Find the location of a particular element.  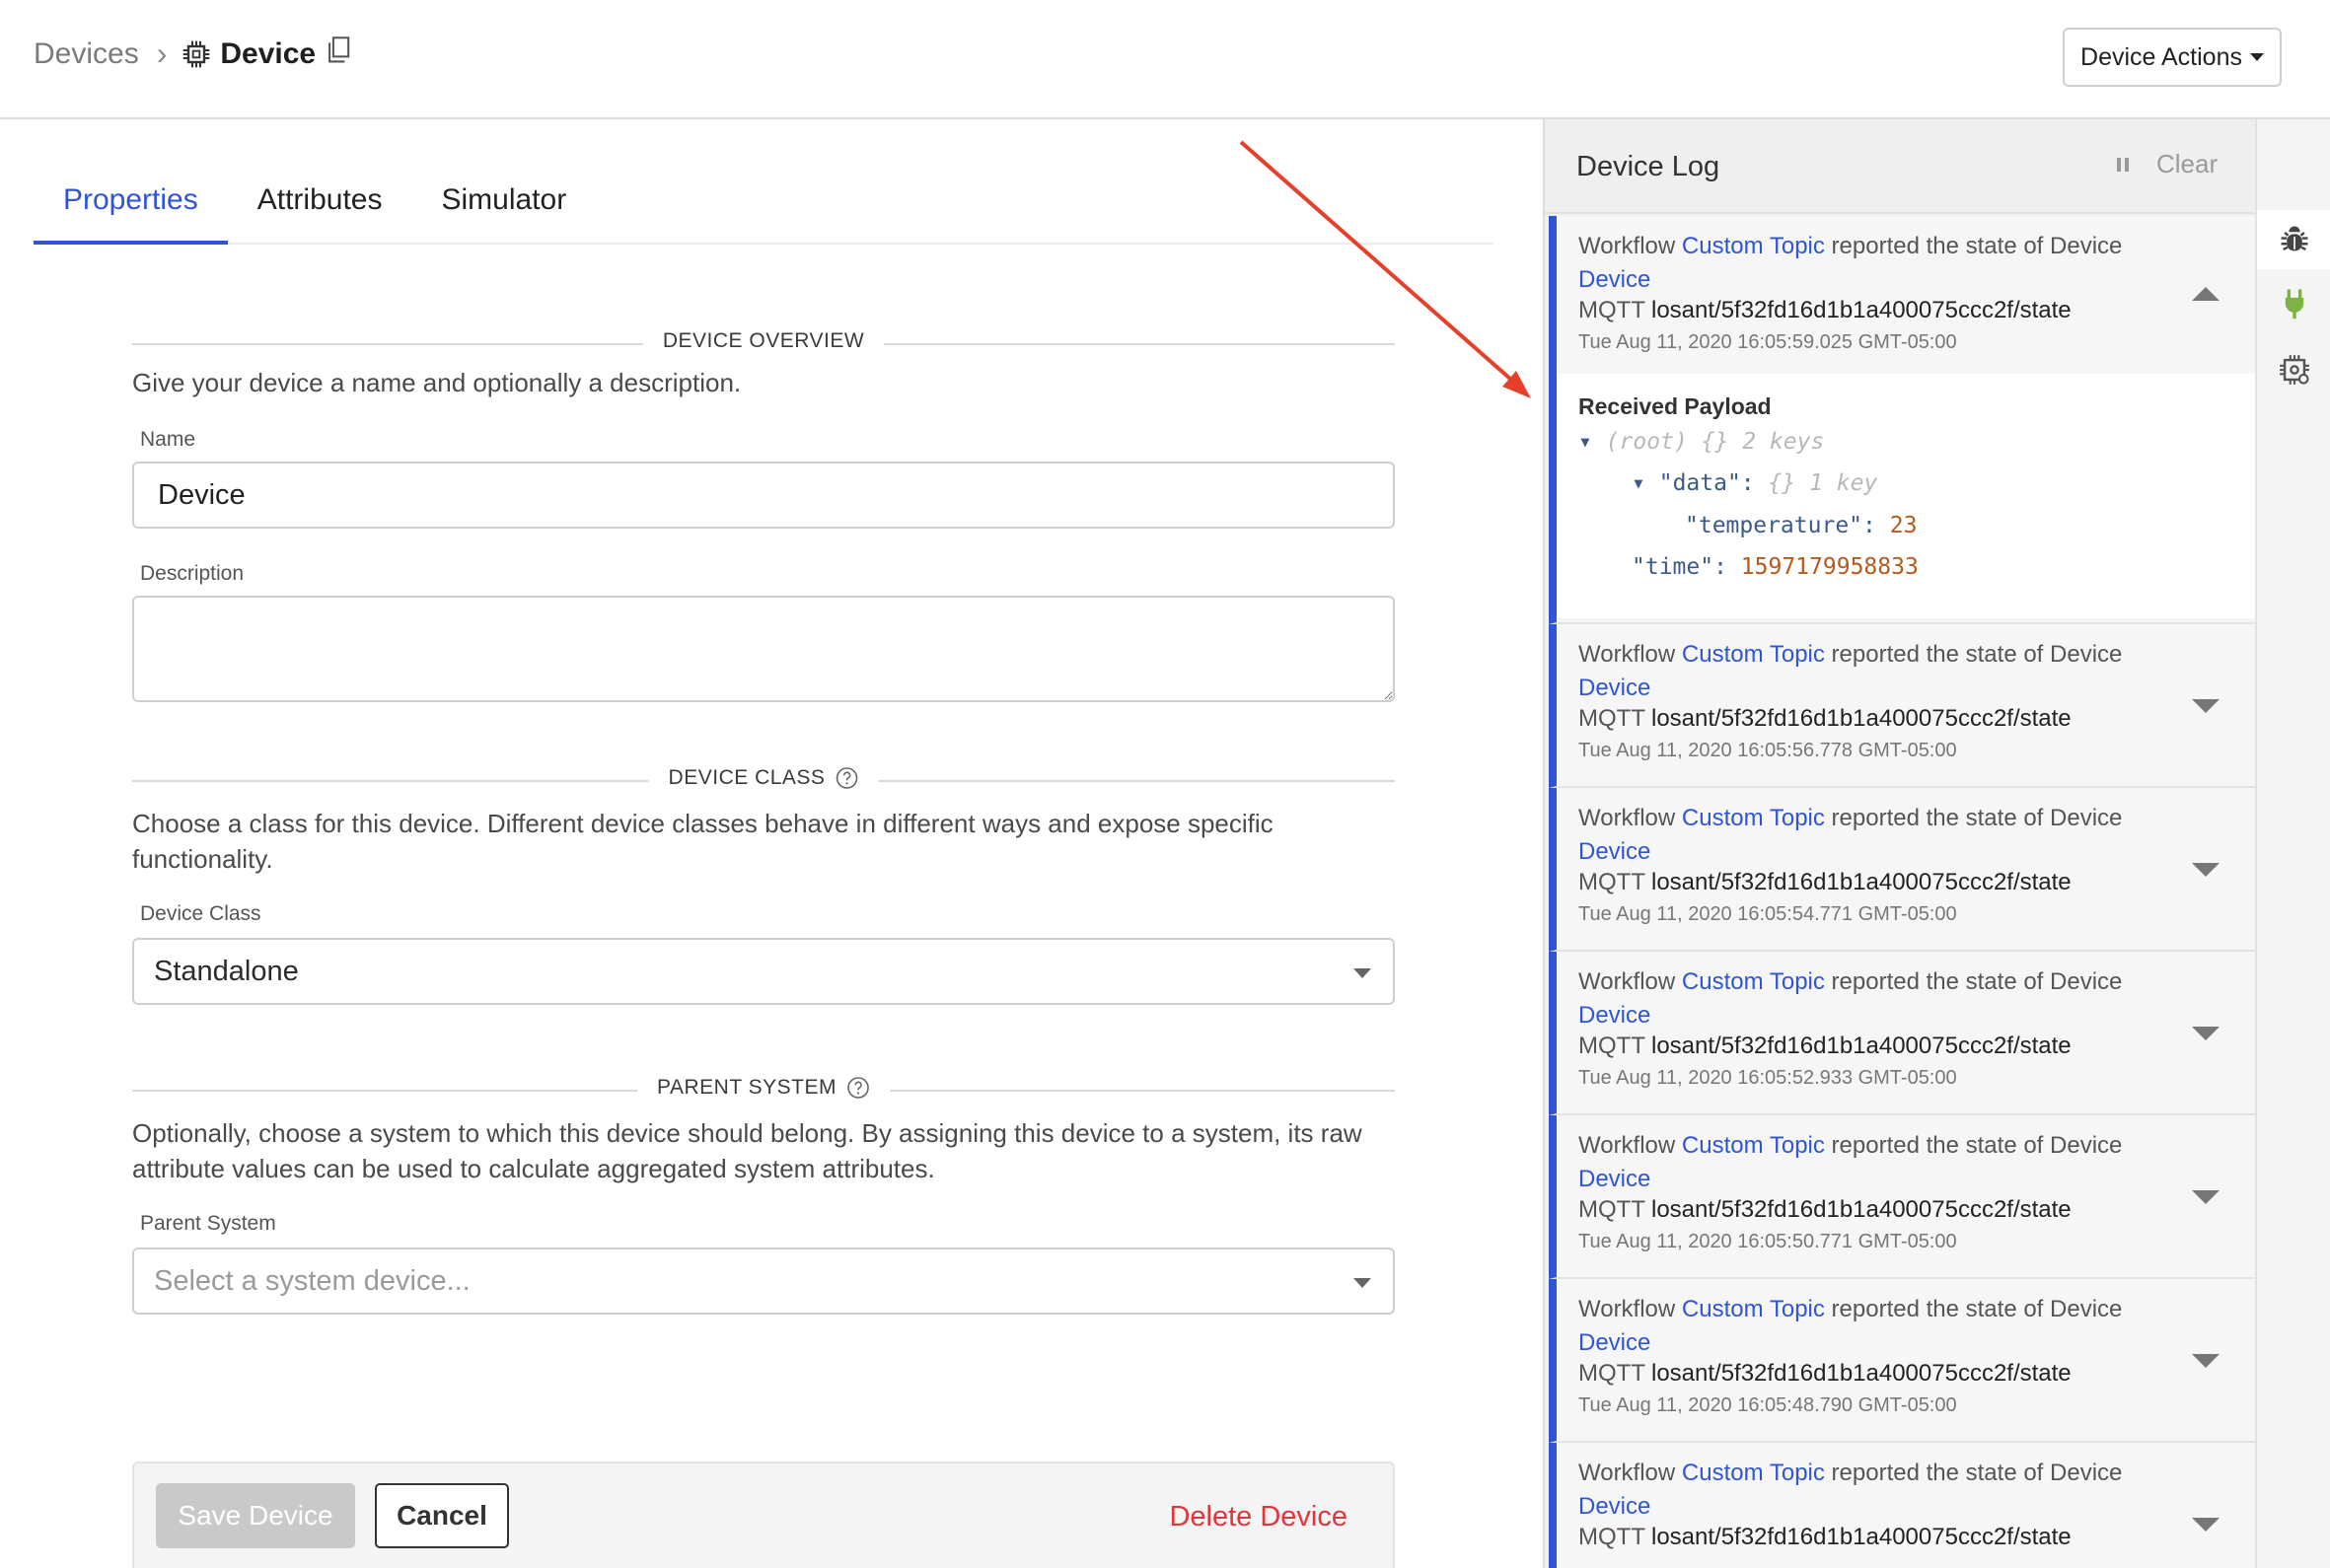

name-input is located at coordinates (764, 495).